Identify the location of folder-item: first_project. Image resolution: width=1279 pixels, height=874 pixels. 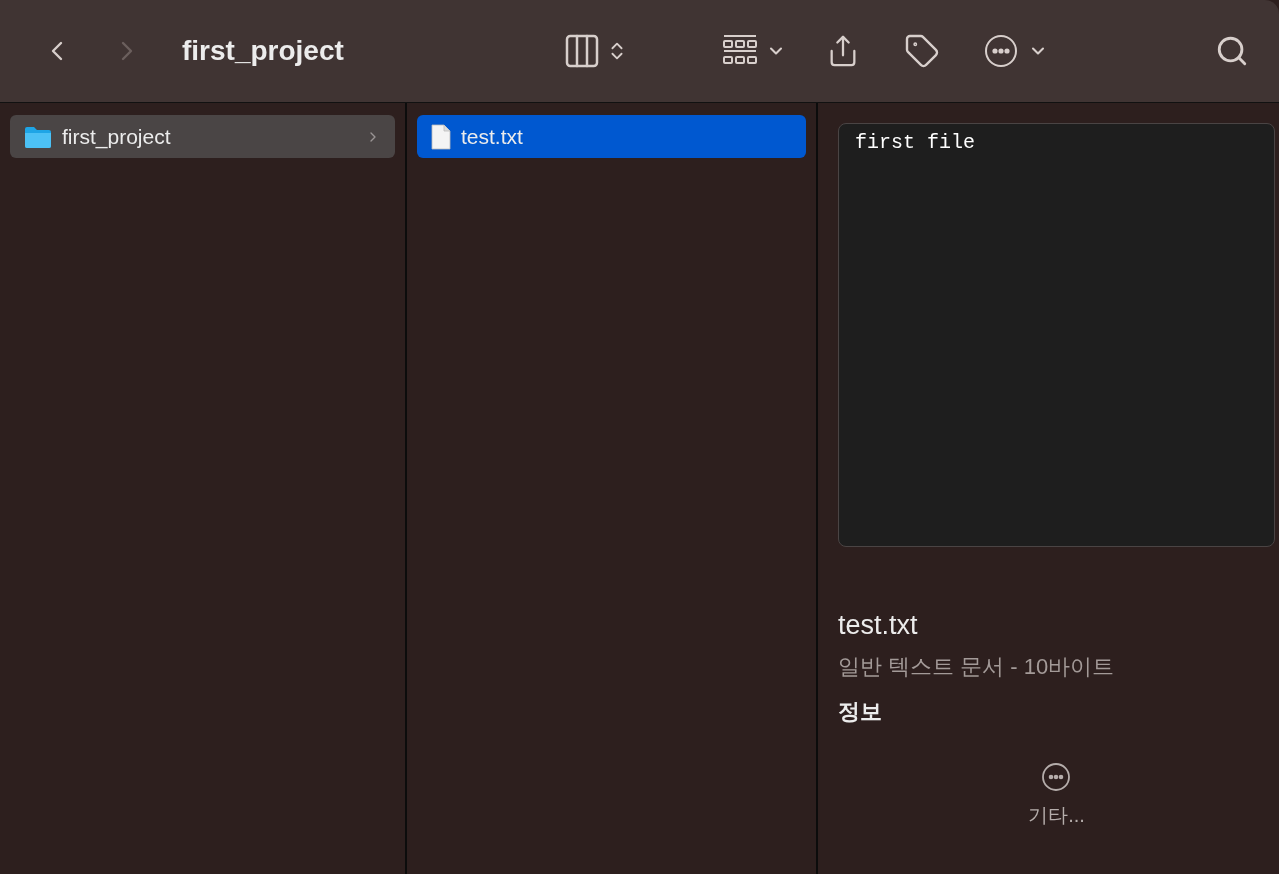
(202, 136).